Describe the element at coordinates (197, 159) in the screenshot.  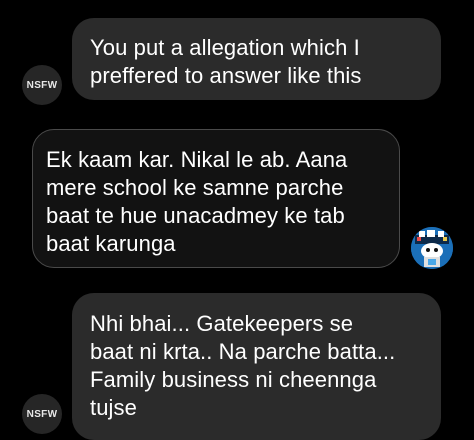
I see `message-line: Ek kaam kar. Nikal le ab. Aana` at that location.